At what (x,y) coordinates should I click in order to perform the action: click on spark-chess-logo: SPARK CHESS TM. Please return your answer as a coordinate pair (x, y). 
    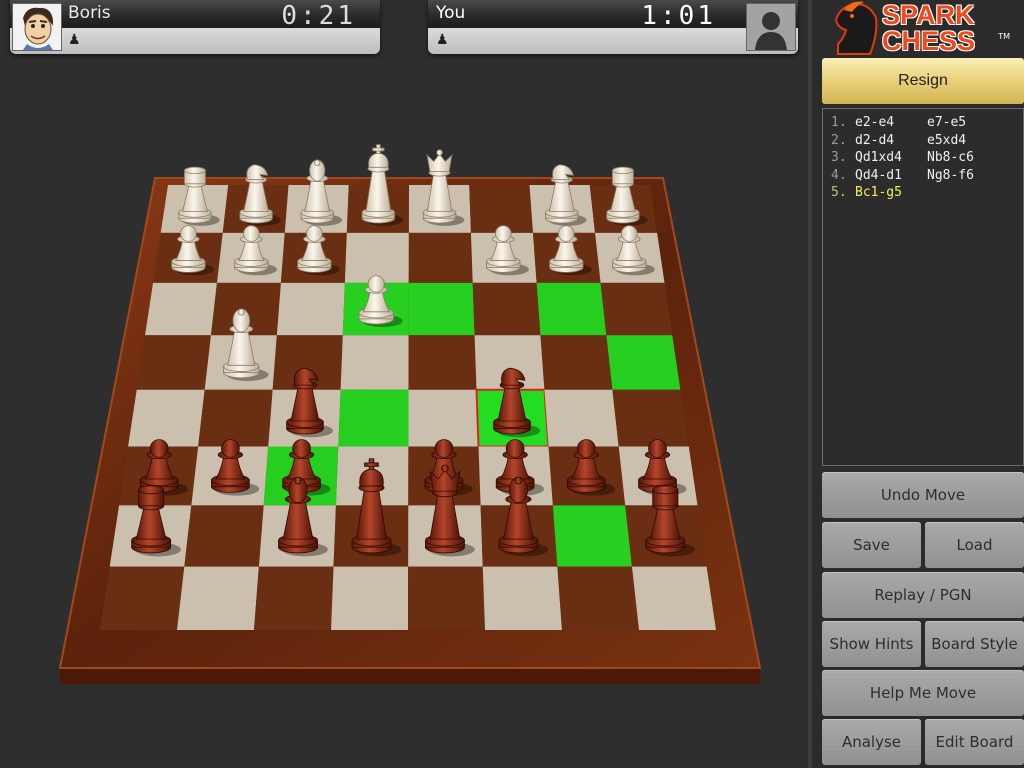
    Looking at the image, I should click on (920, 29).